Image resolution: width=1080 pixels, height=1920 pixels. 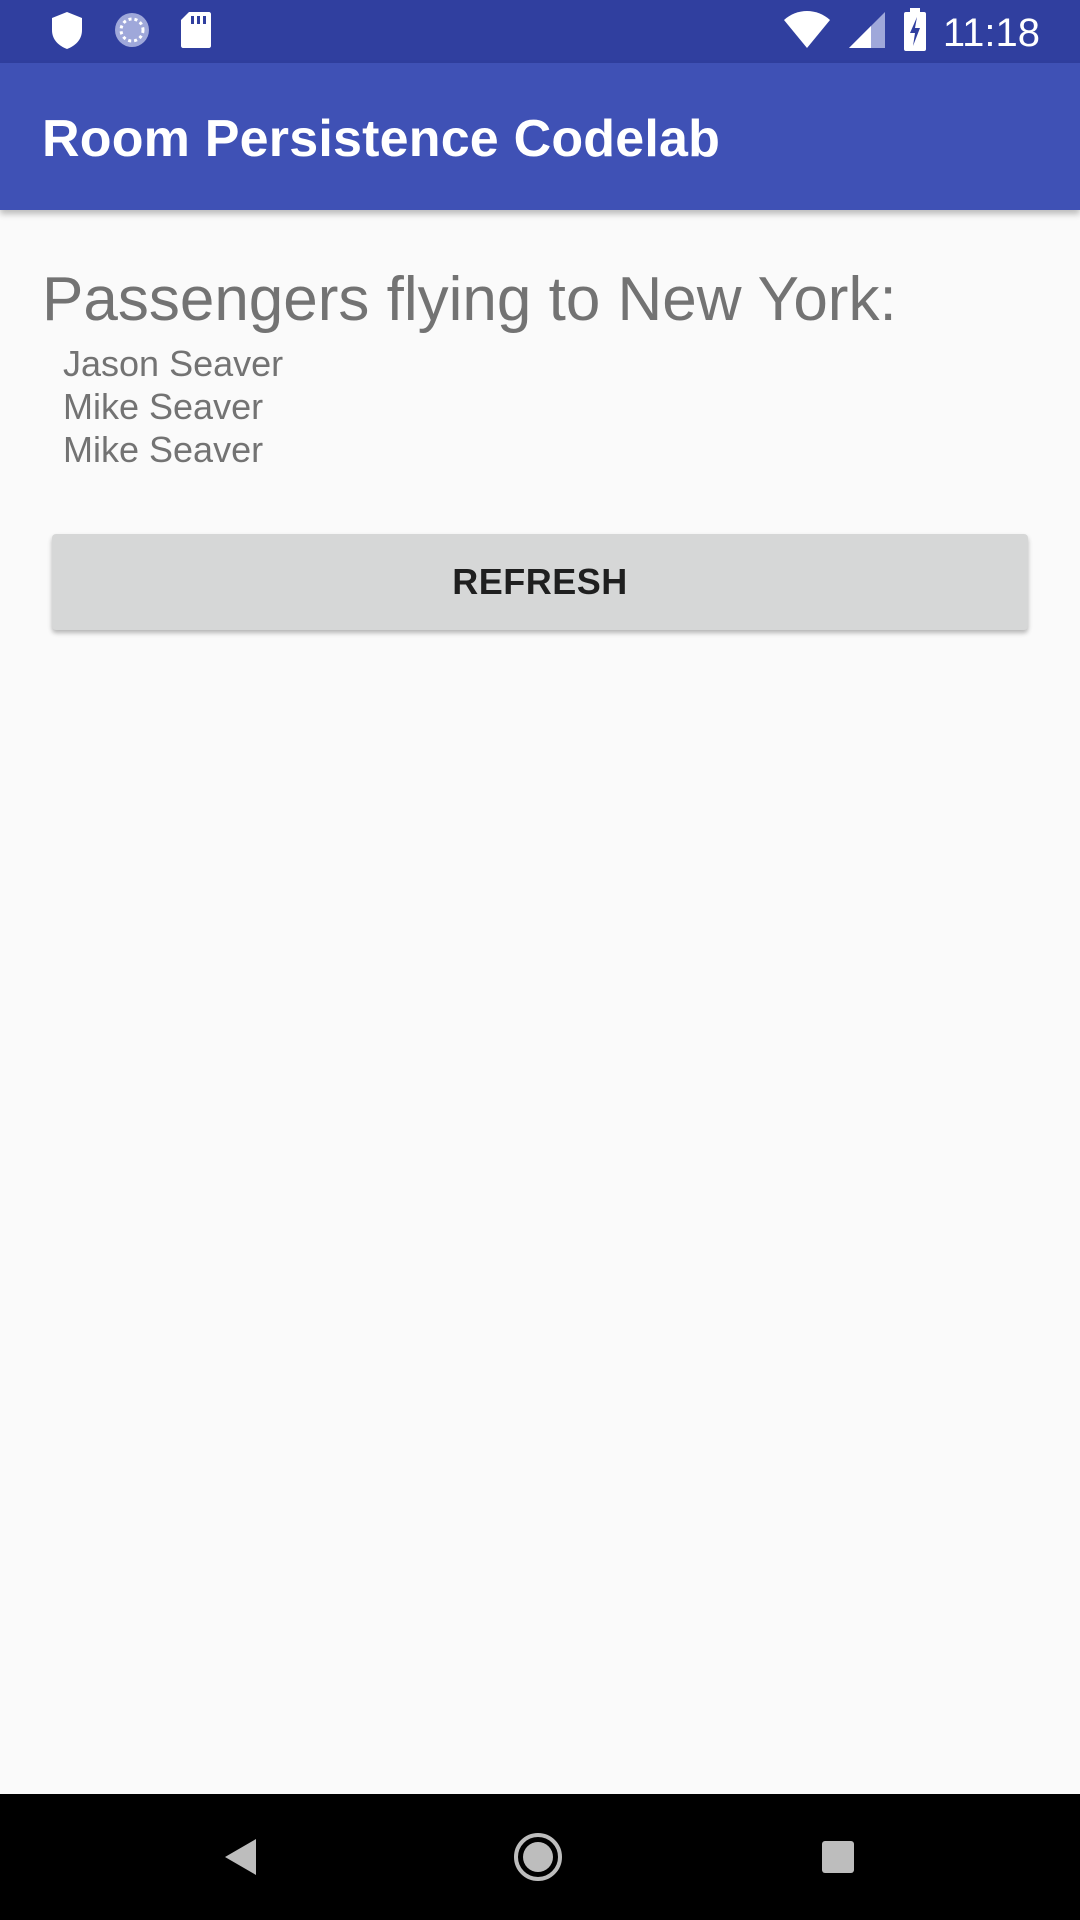 What do you see at coordinates (807, 32) in the screenshot?
I see `wifi-icon` at bounding box center [807, 32].